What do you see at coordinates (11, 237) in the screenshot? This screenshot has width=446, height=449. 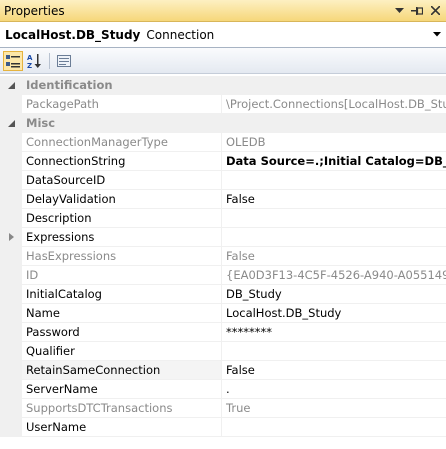 I see `expand-triangle-icon` at bounding box center [11, 237].